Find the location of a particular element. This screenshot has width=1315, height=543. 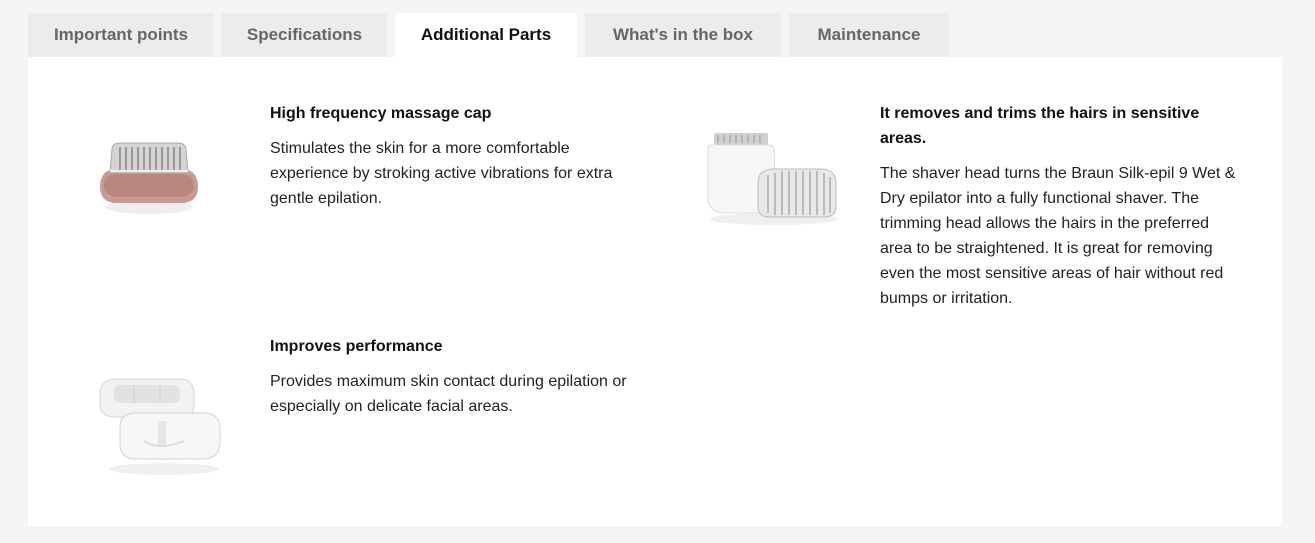

tab-whats-in-the-box: What's in the box is located at coordinates (683, 35).